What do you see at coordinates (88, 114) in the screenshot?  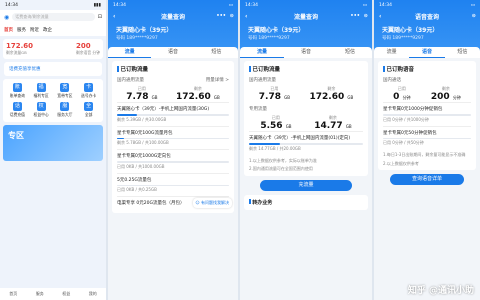 I see `grid-item-label: 全部` at bounding box center [88, 114].